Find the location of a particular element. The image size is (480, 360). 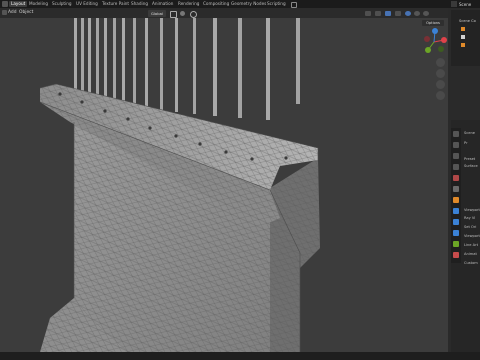

pan-hand-icon is located at coordinates (440, 73).